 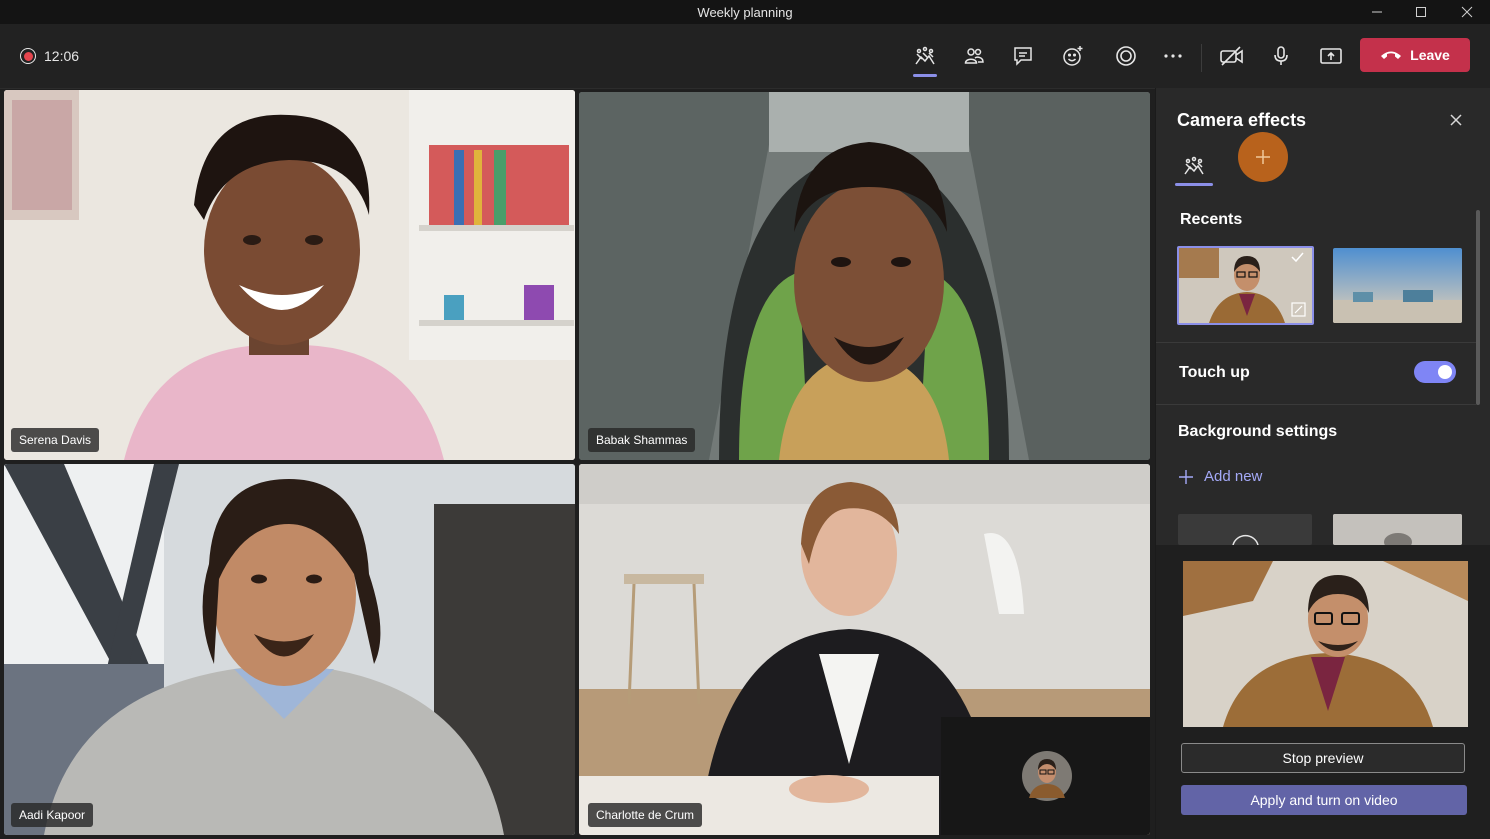 I want to click on chat-icon, so click(x=1023, y=56).